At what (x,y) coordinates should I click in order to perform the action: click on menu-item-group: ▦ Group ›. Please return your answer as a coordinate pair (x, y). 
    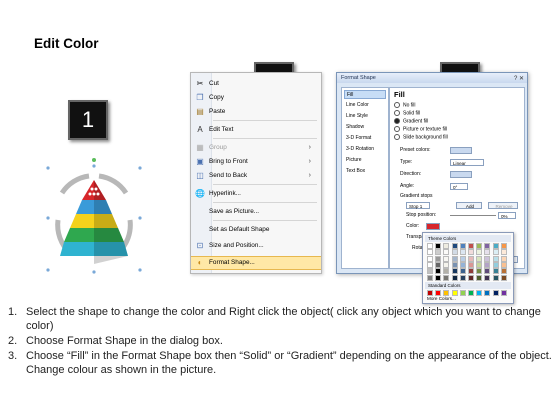
    Looking at the image, I should click on (256, 148).